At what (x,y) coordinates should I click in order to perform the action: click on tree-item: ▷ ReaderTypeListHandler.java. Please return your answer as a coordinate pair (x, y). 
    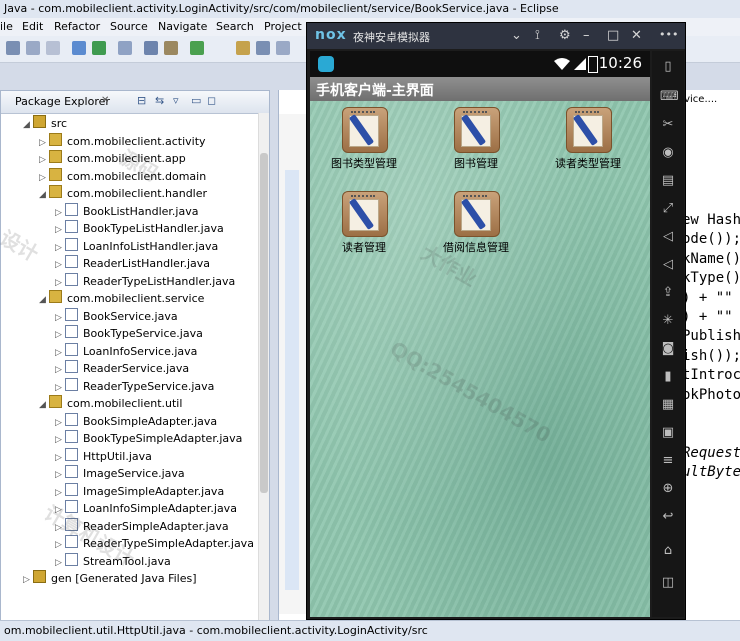
    Looking at the image, I should click on (145, 281).